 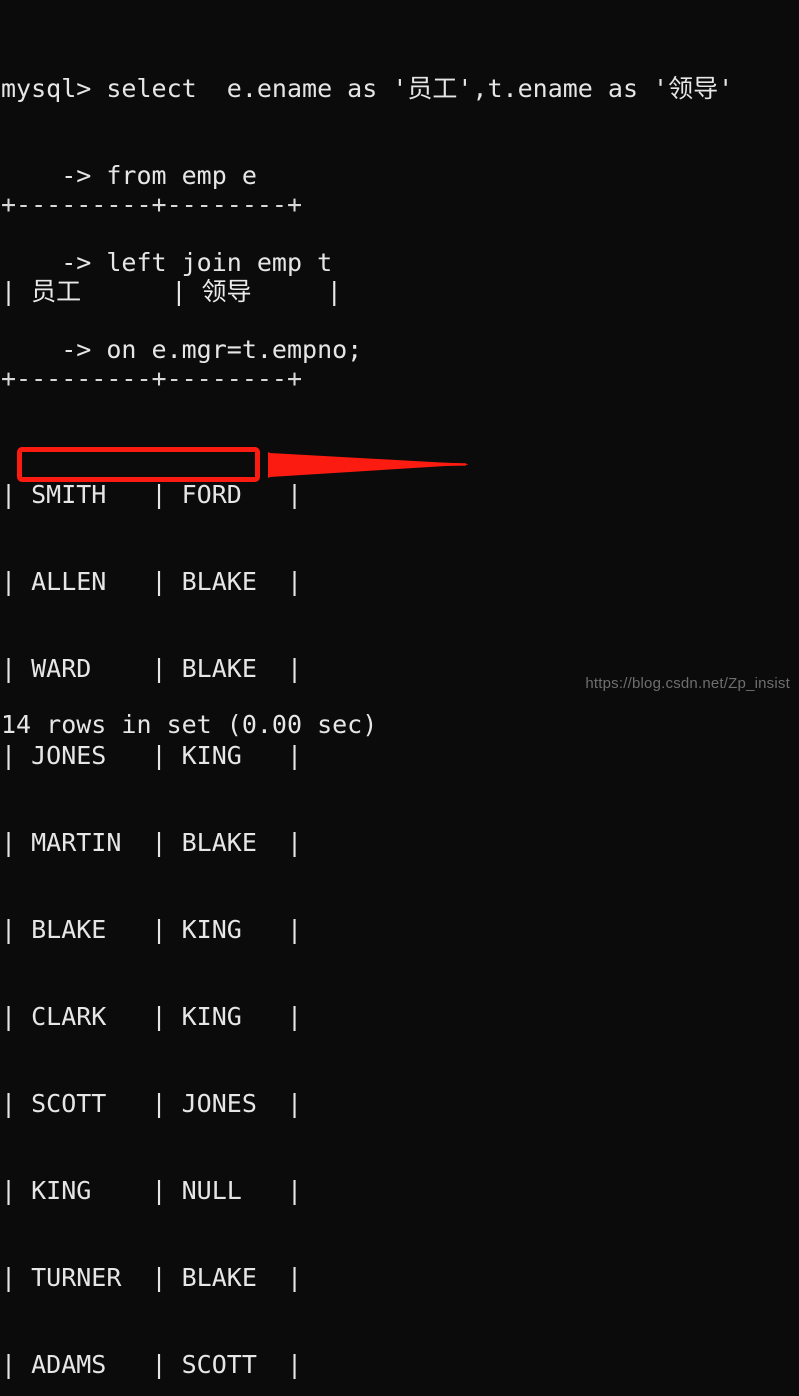 What do you see at coordinates (152, 1016) in the screenshot?
I see `table-row: | CLARK | KING |` at bounding box center [152, 1016].